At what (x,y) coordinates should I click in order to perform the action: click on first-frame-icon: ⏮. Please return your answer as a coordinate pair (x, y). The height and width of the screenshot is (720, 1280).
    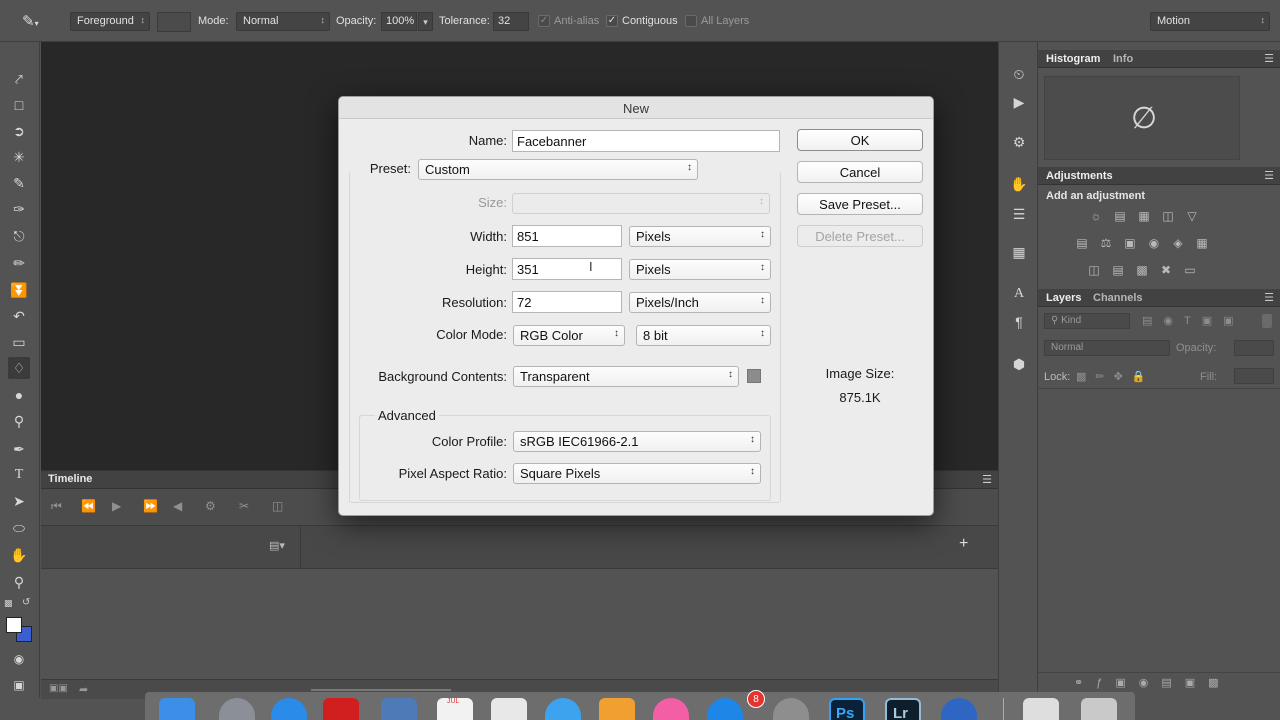
    Looking at the image, I should click on (56, 506).